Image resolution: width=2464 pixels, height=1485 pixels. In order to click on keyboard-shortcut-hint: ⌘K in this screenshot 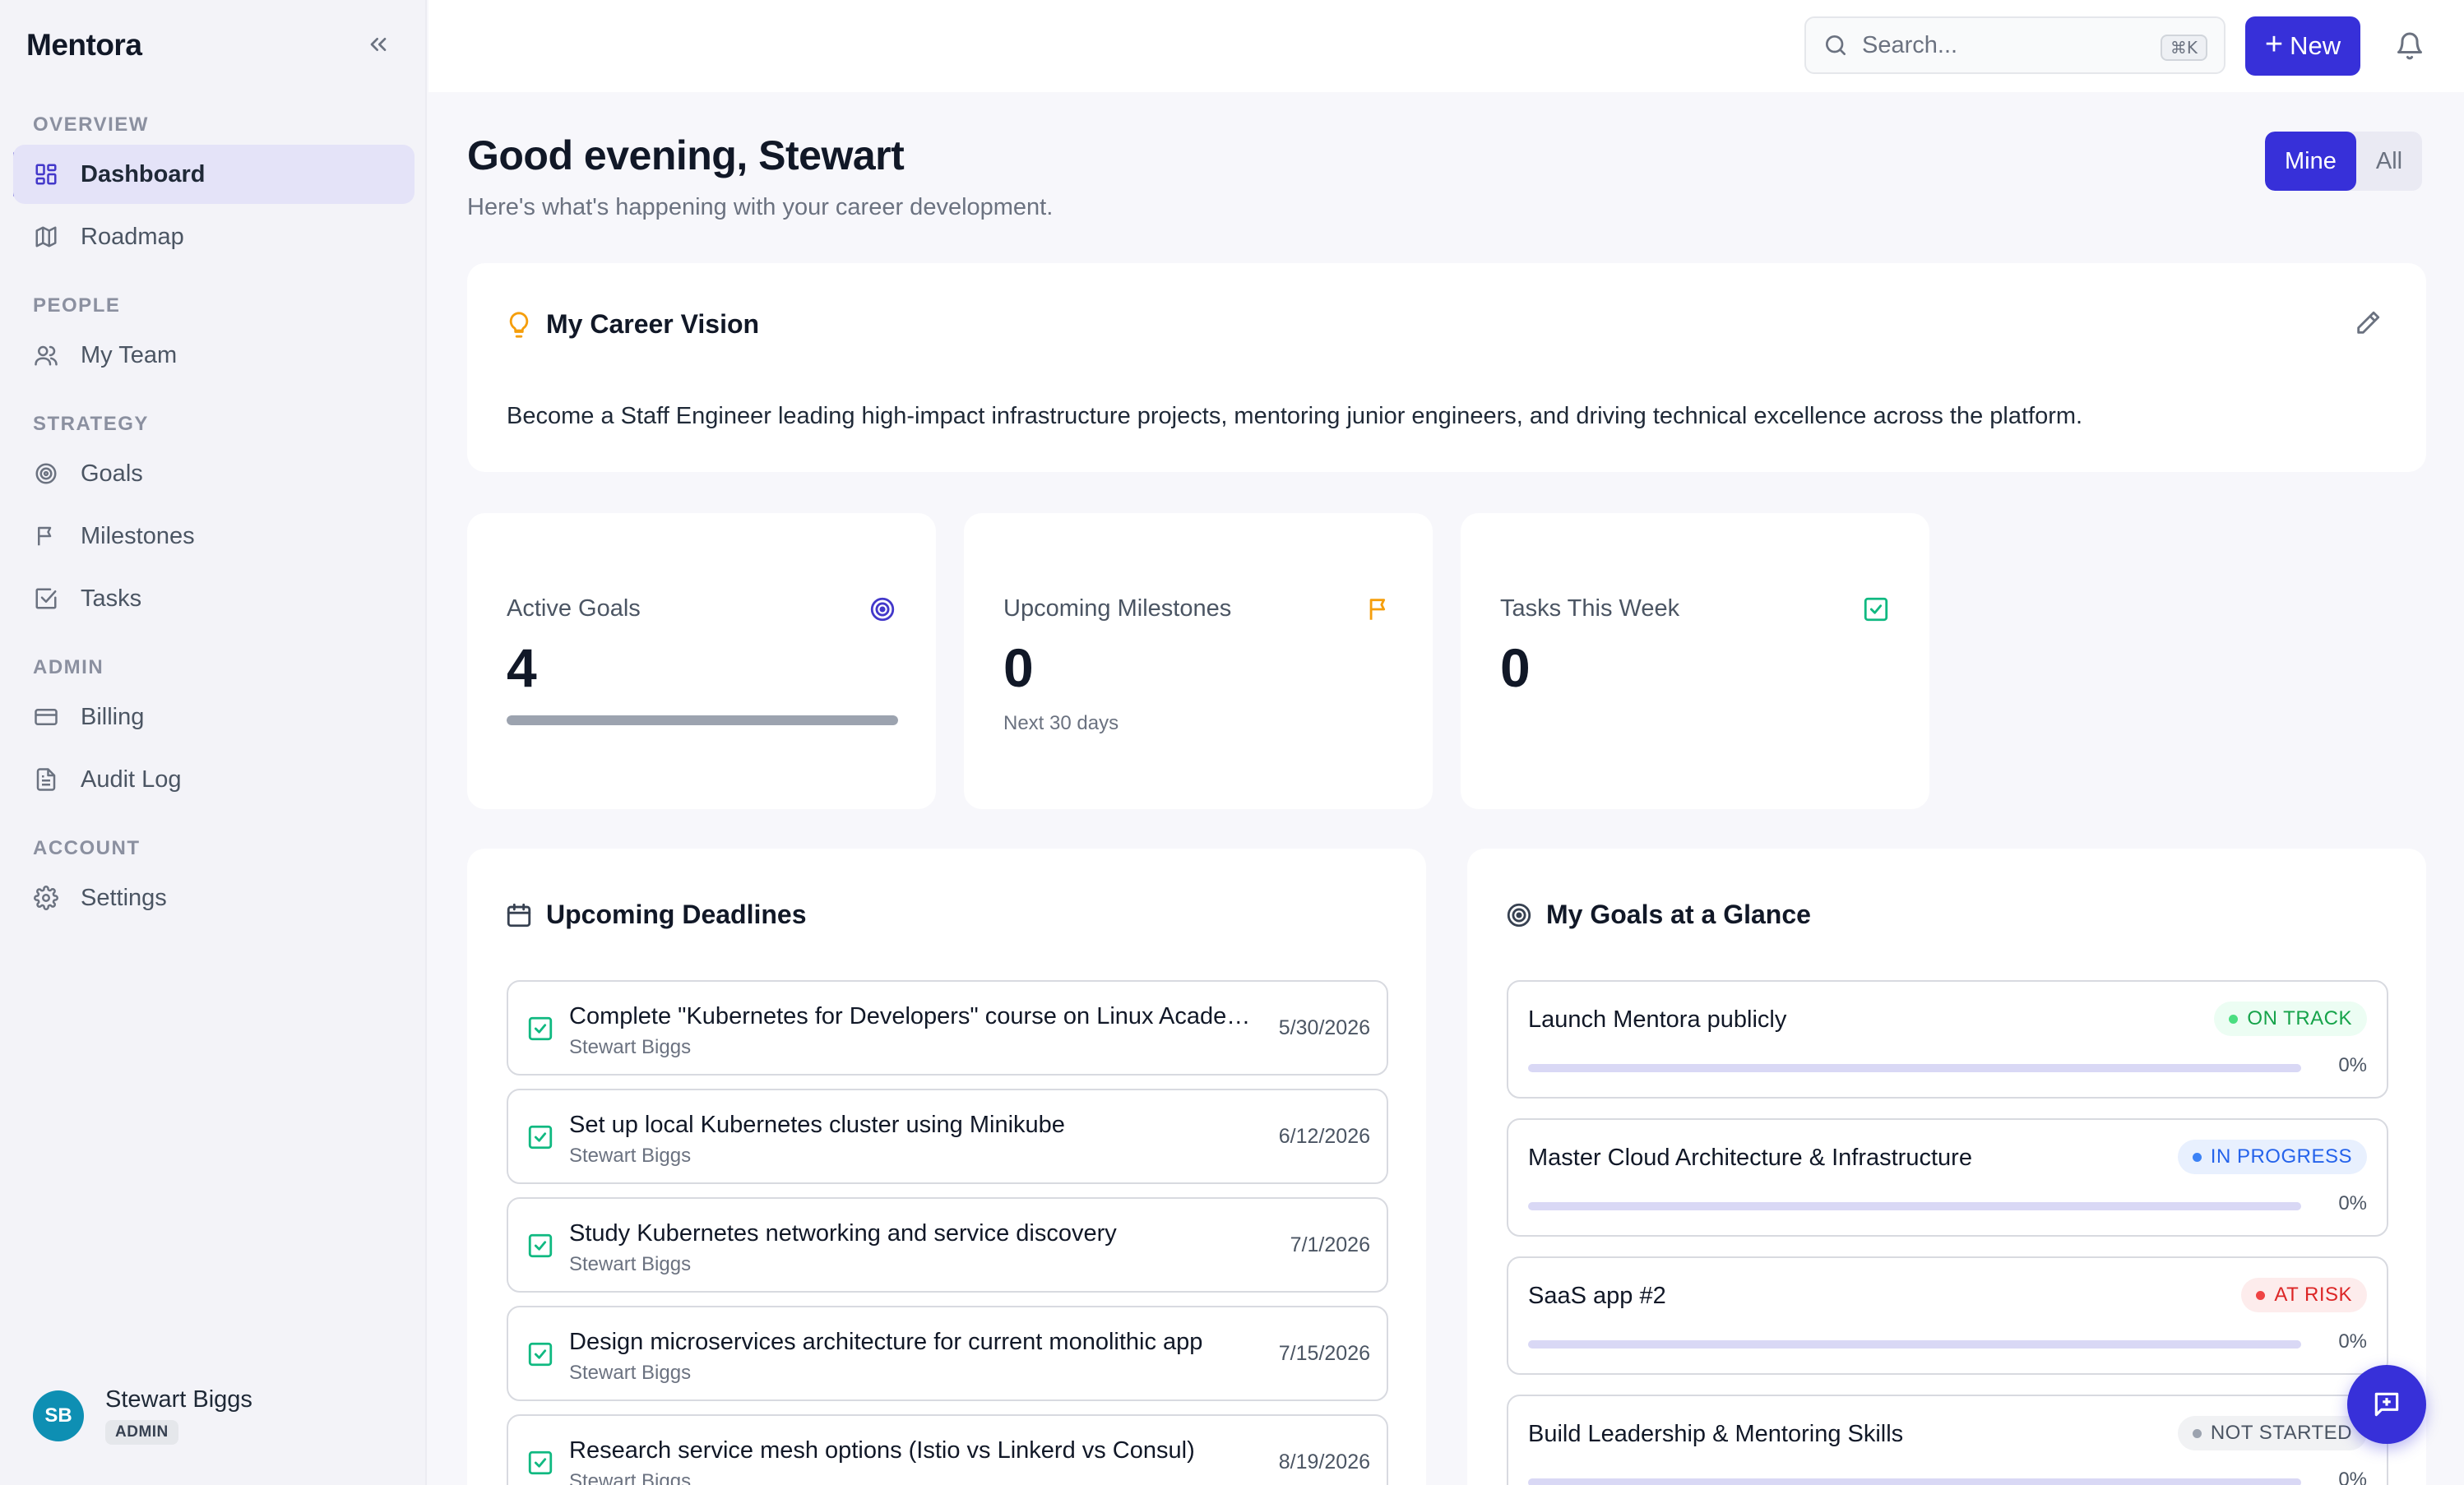, I will do `click(2183, 48)`.